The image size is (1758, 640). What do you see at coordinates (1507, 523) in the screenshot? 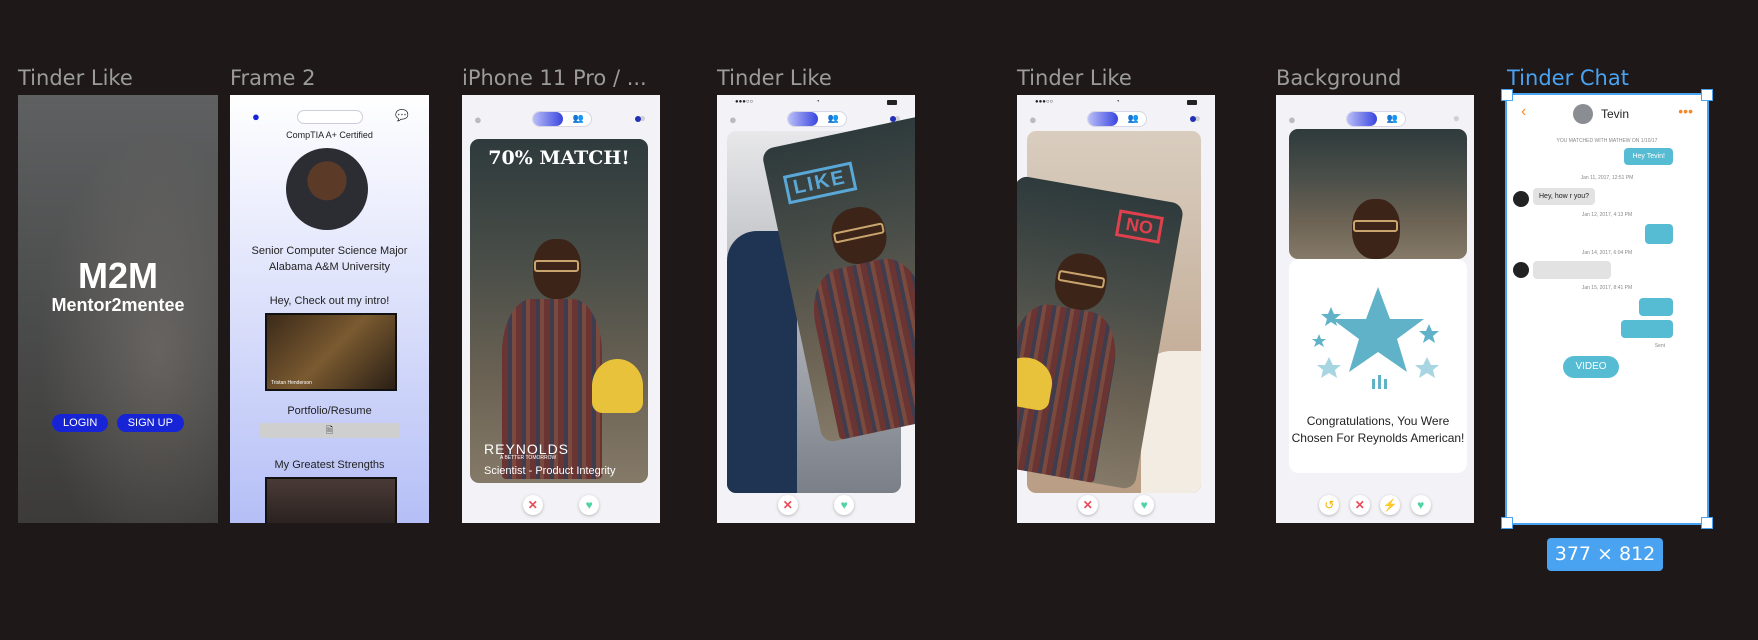
I see `resize-handle-bottom-left` at bounding box center [1507, 523].